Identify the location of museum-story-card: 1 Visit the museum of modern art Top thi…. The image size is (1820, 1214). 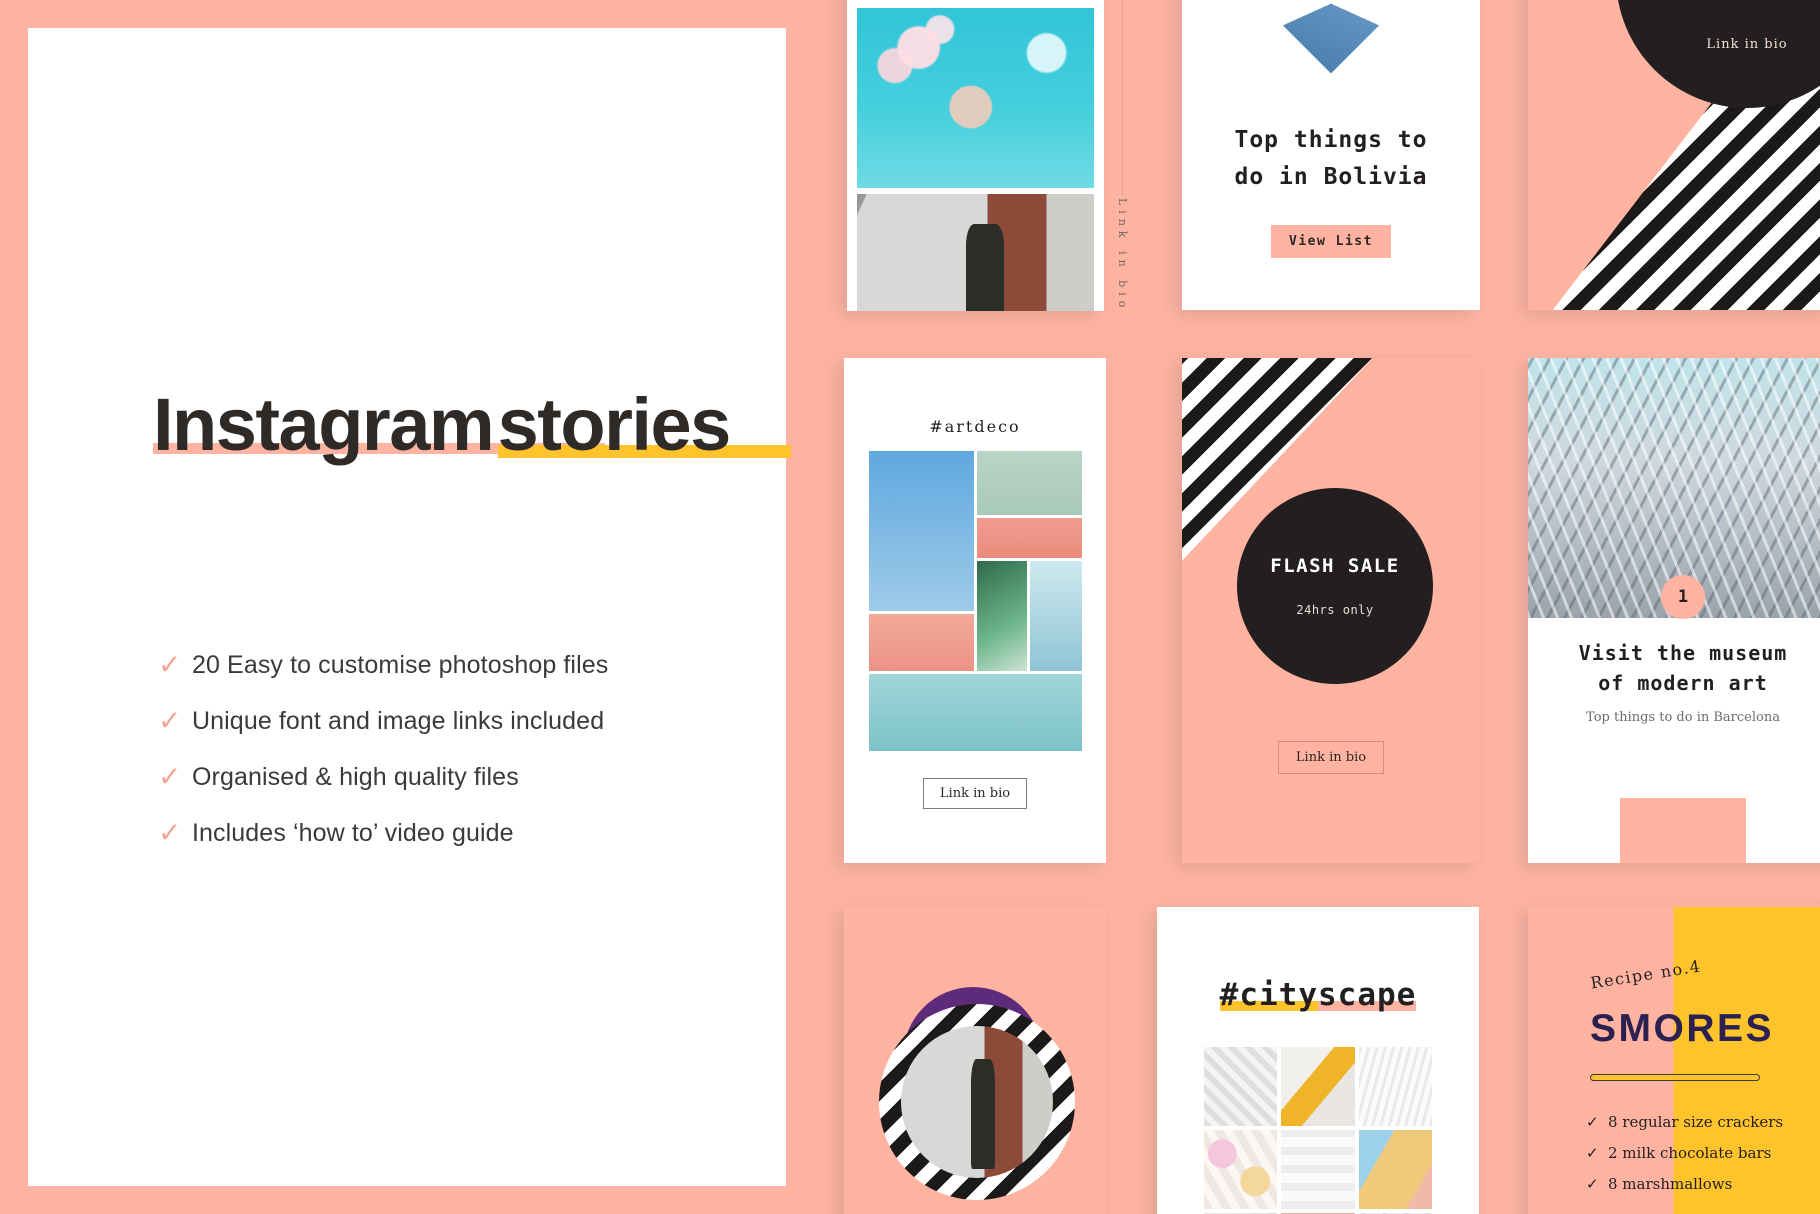
(1674, 610).